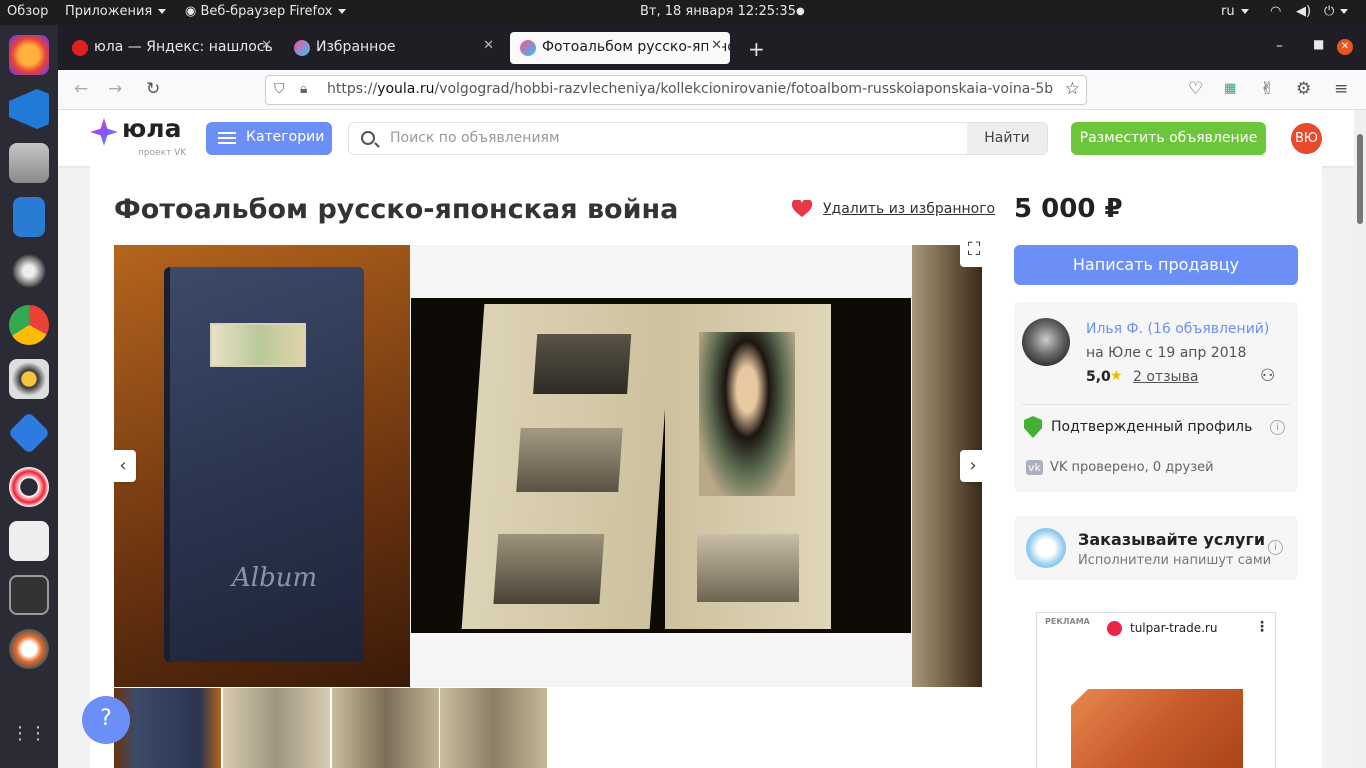  What do you see at coordinates (396, 209) in the screenshot?
I see `listing-title: Фотоальбом русско-японская война` at bounding box center [396, 209].